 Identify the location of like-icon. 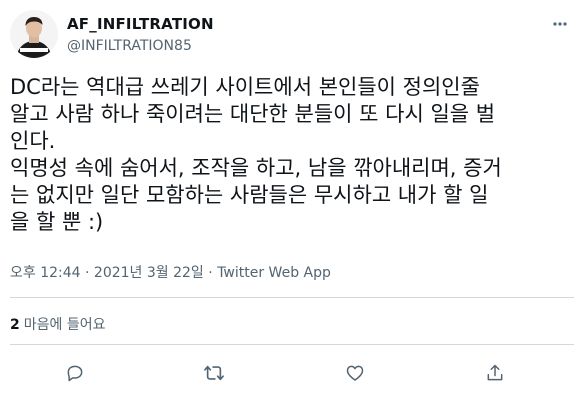
(355, 373).